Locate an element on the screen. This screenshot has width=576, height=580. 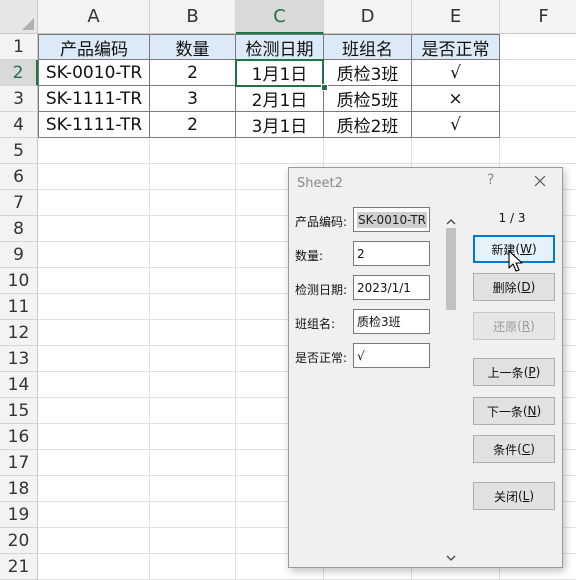
row-header-21: 21 is located at coordinates (19, 567).